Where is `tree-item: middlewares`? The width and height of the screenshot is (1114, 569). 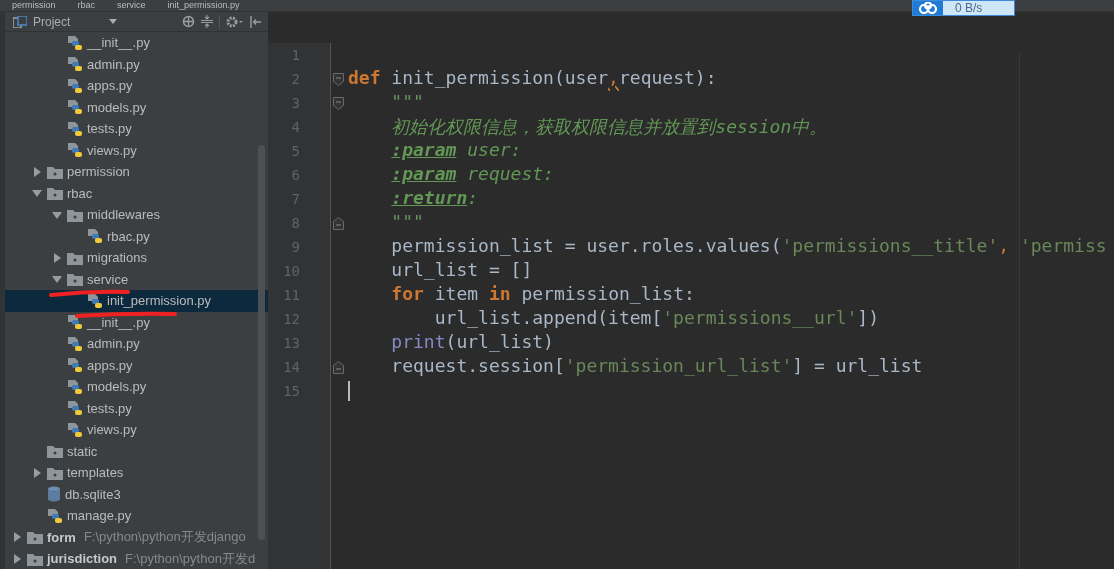 tree-item: middlewares is located at coordinates (136, 215).